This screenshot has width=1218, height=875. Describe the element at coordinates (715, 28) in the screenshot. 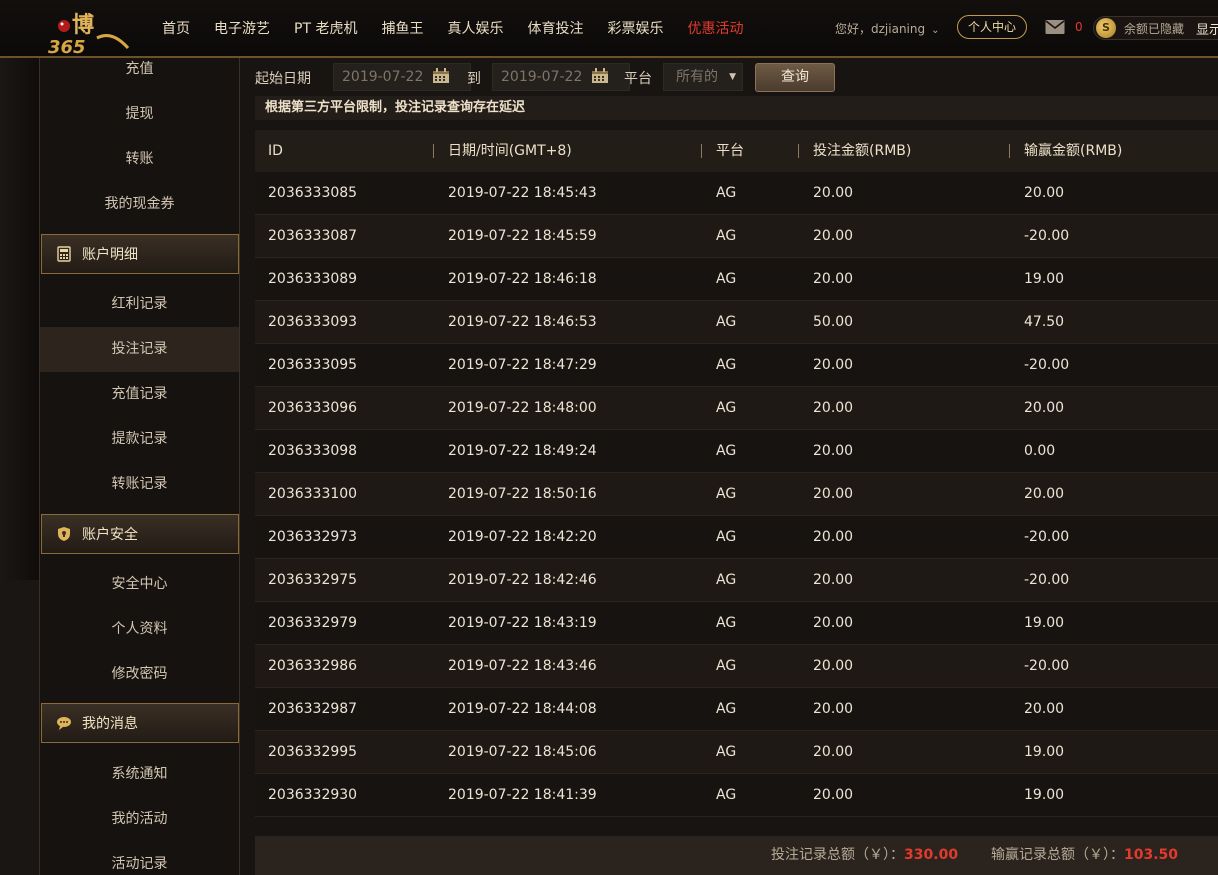

I see `nav-promotions: 优惠活动` at that location.